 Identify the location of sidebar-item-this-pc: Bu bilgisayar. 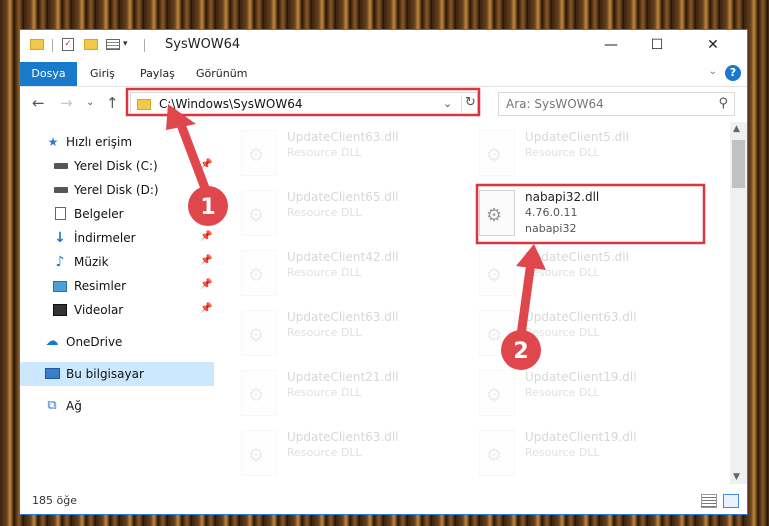
(117, 374).